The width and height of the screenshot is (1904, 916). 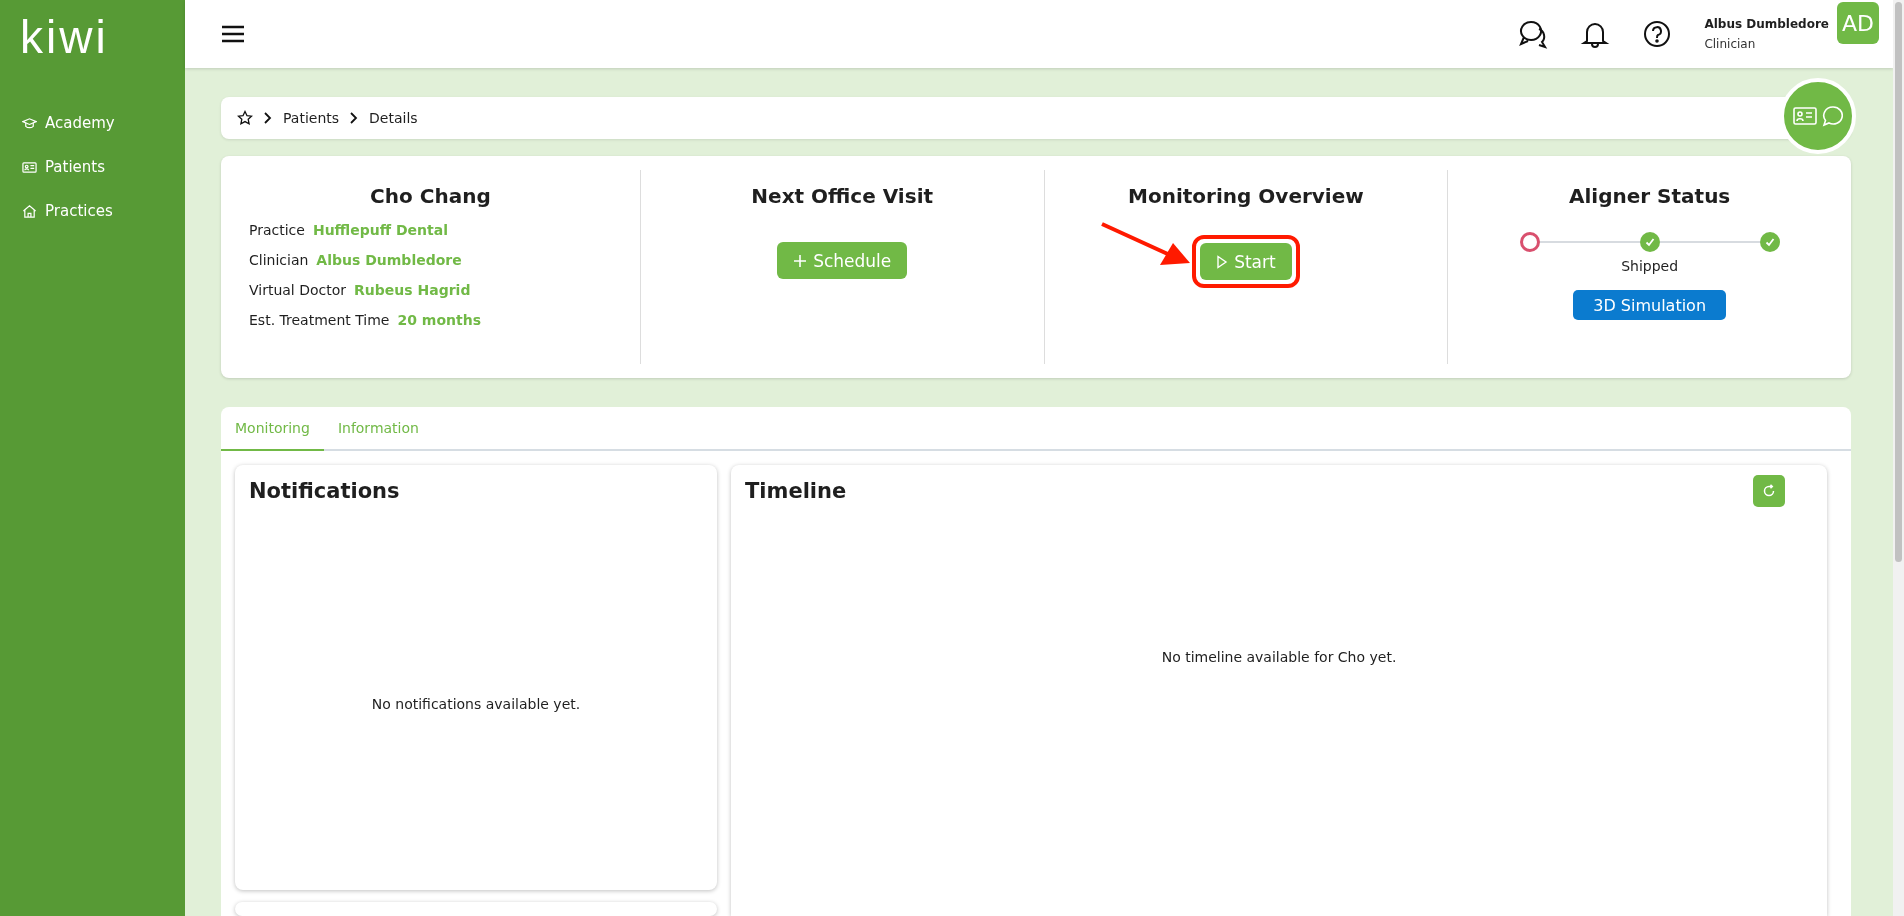 What do you see at coordinates (29, 123) in the screenshot?
I see `graduation-cap-icon` at bounding box center [29, 123].